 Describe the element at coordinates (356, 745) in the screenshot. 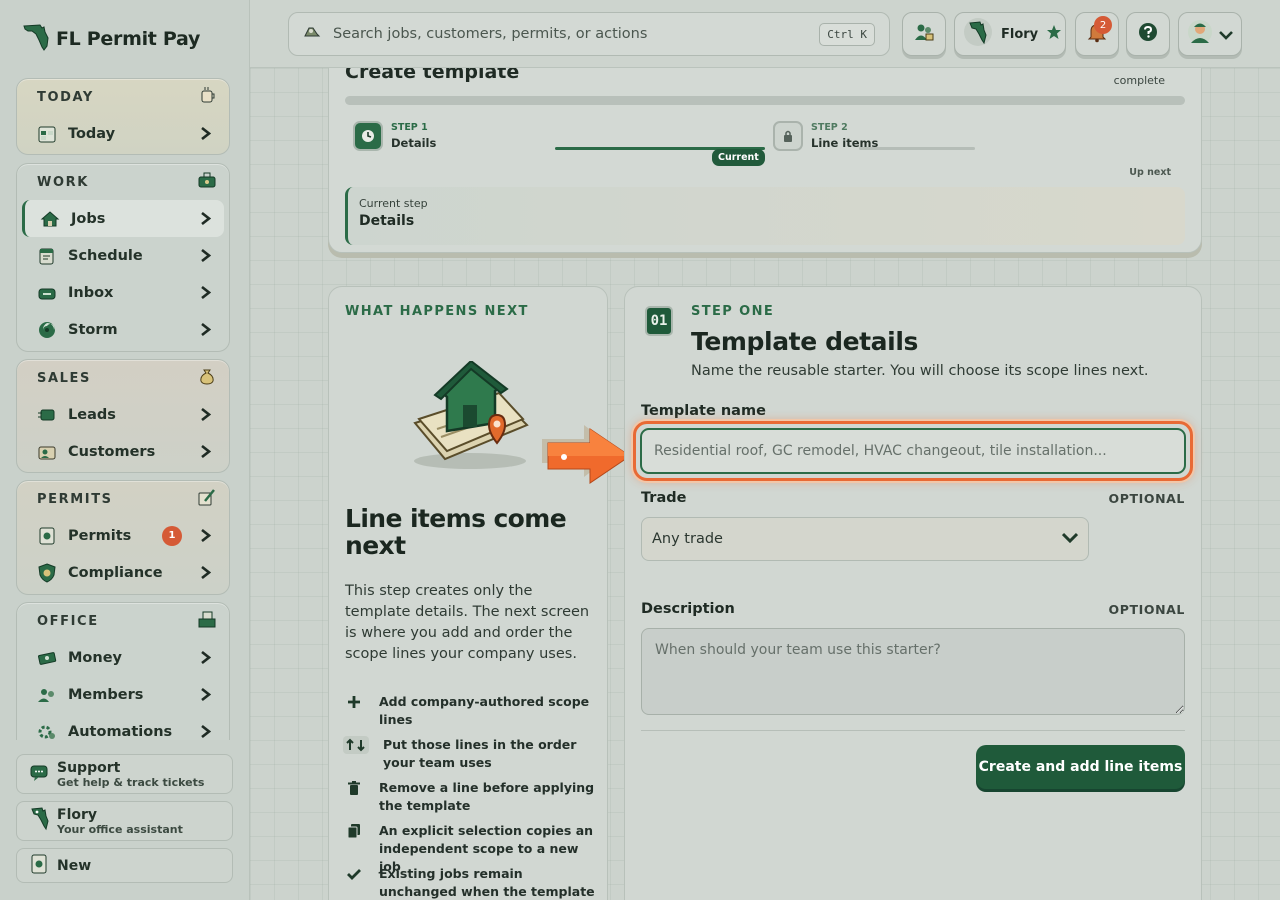

I see `reorder-icon` at that location.